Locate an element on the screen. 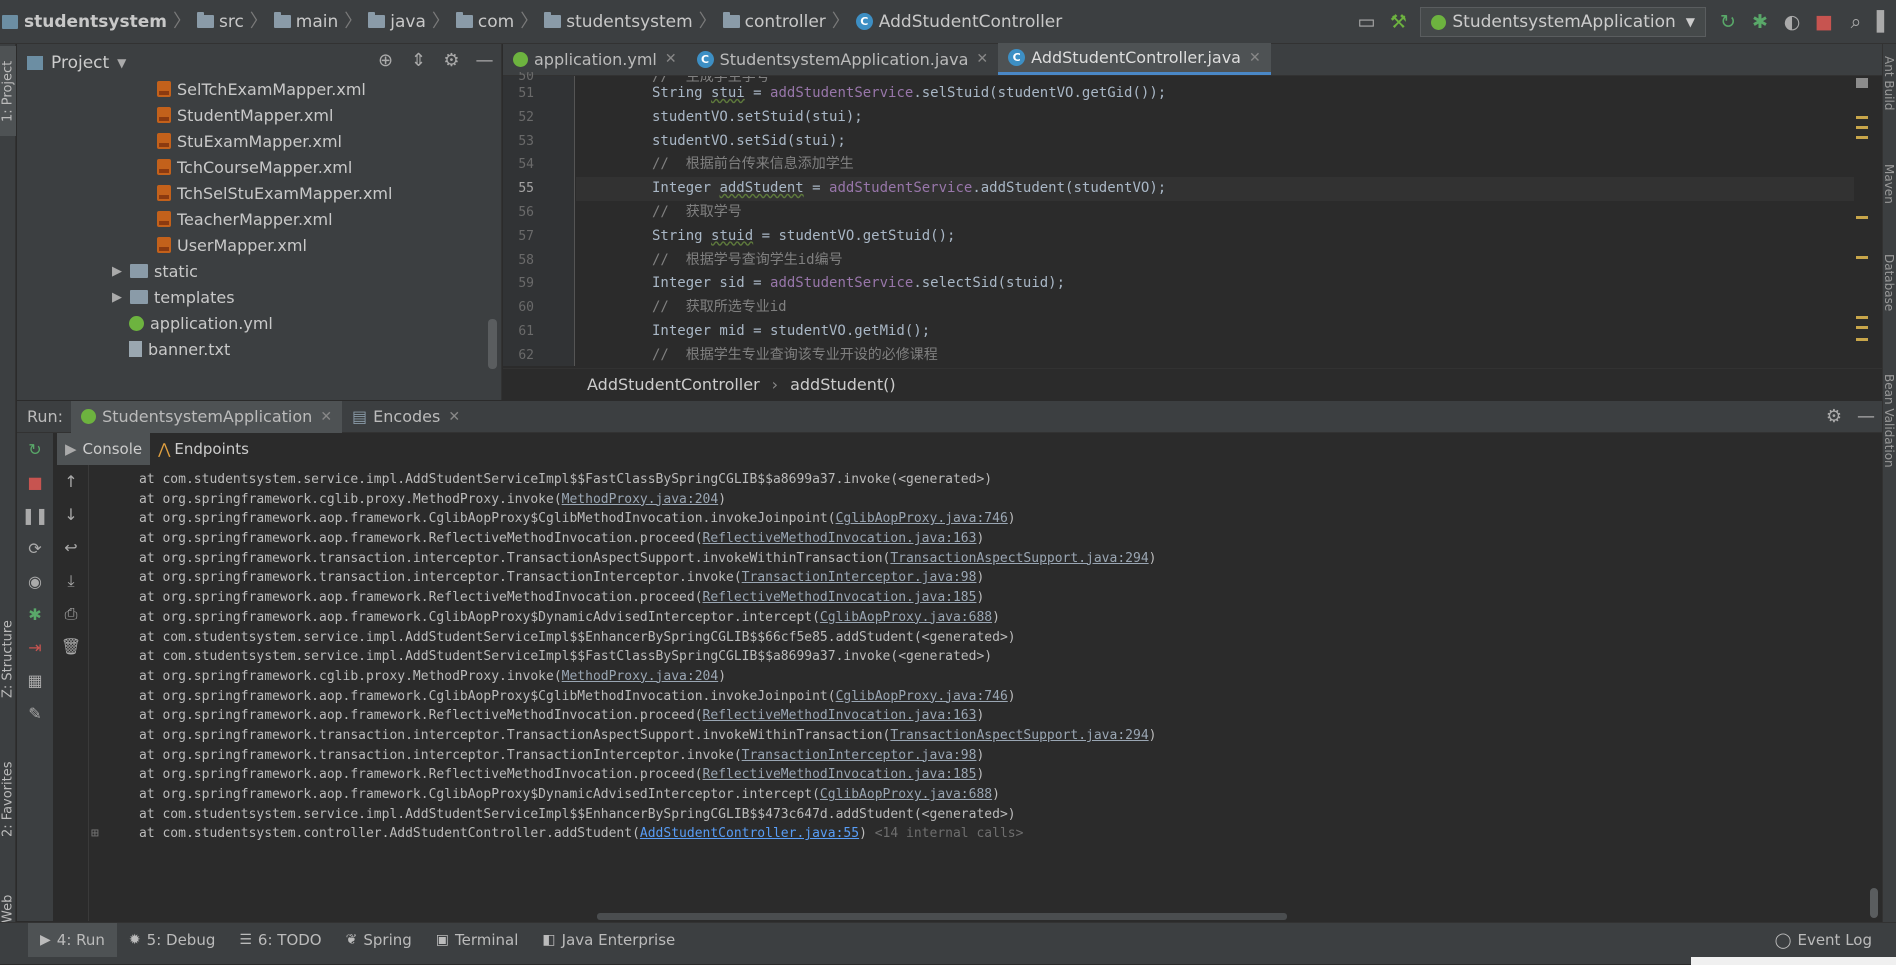  run-tab-studentsystem: StudentsystemApplication ✕ is located at coordinates (207, 416).